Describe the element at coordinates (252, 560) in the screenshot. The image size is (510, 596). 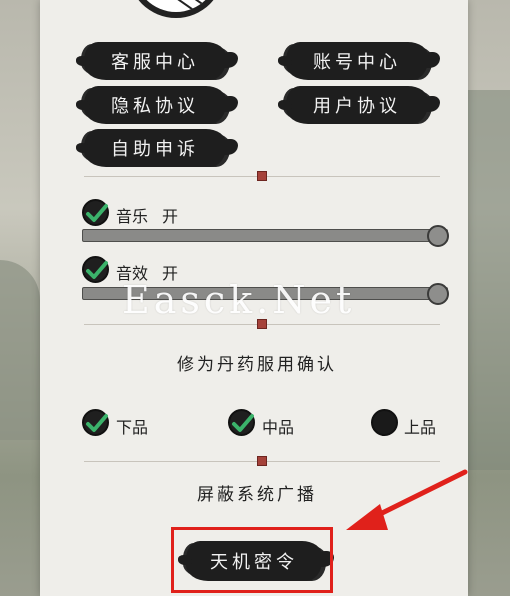
I see `annotation-highlight-box` at that location.